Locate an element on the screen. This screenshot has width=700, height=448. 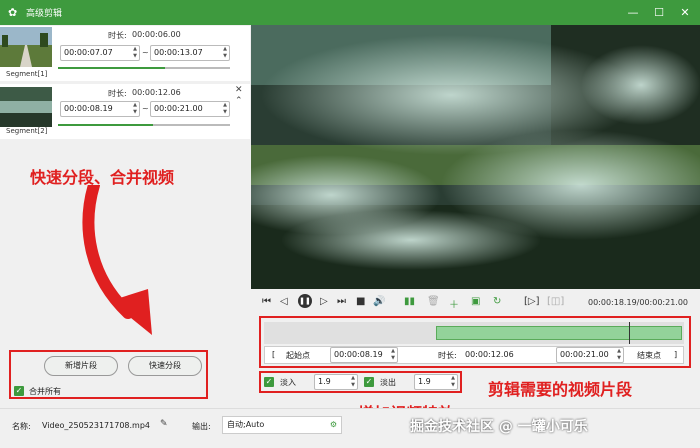
red-arrow-icon is located at coordinates (117, 260).